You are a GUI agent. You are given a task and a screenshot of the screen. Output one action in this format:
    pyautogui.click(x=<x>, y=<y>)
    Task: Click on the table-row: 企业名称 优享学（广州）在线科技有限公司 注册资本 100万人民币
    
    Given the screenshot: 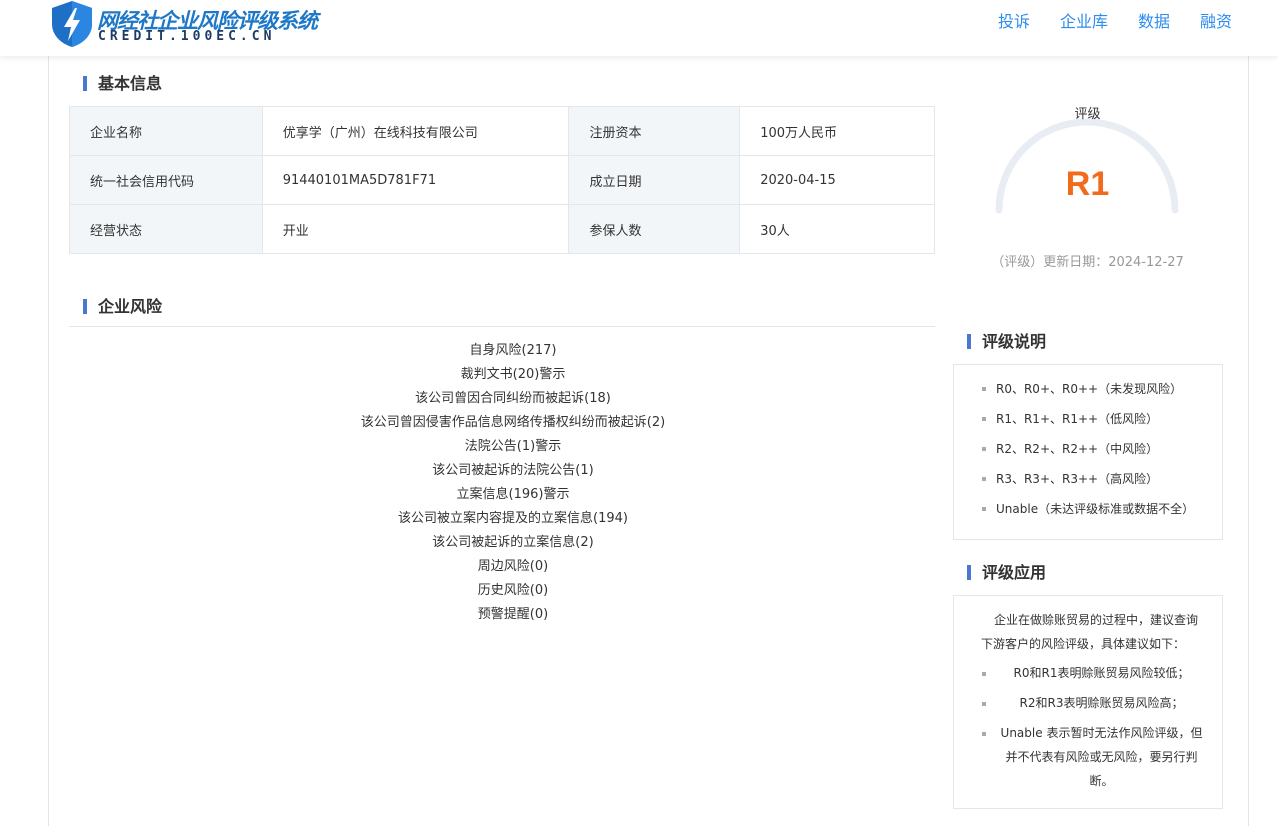 What is the action you would take?
    pyautogui.click(x=502, y=131)
    